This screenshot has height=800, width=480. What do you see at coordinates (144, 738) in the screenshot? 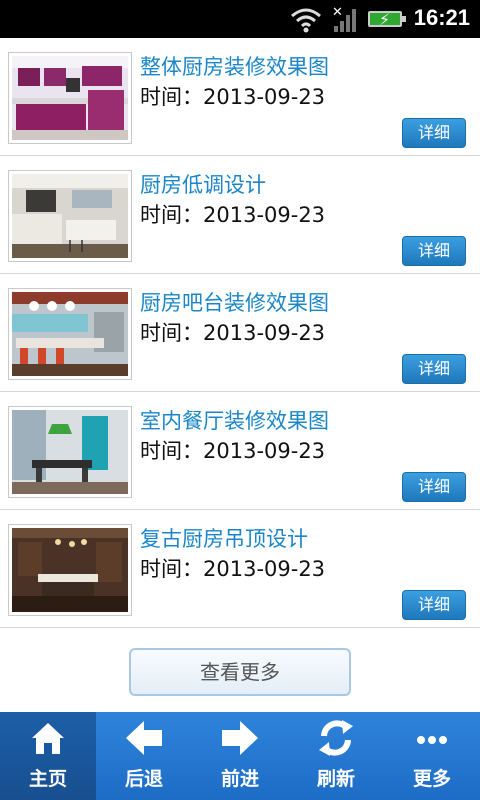
I see `back-arrow-icon` at bounding box center [144, 738].